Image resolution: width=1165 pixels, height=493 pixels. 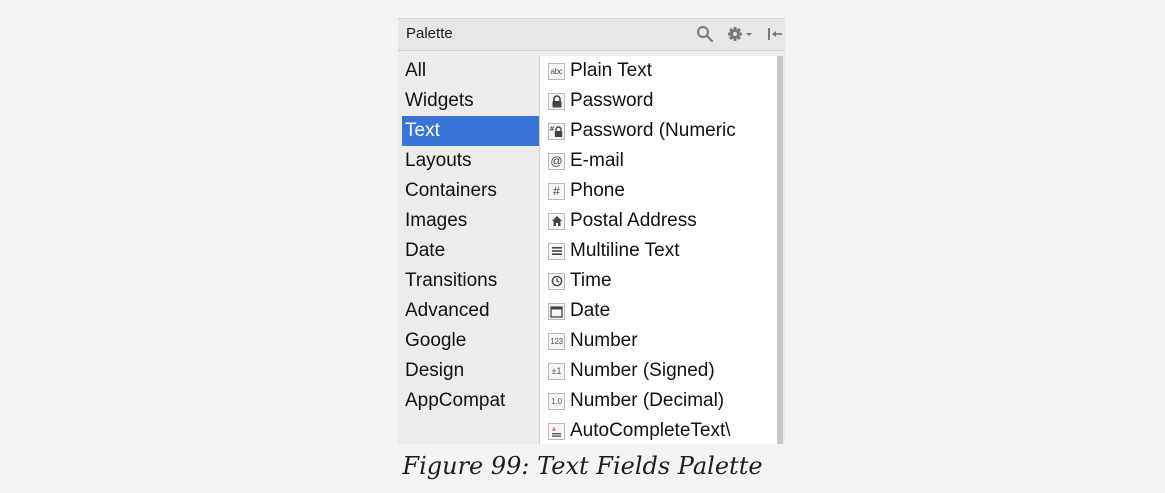 I want to click on widget-number-decimal: 1.0 Number (Decimal), so click(x=659, y=401).